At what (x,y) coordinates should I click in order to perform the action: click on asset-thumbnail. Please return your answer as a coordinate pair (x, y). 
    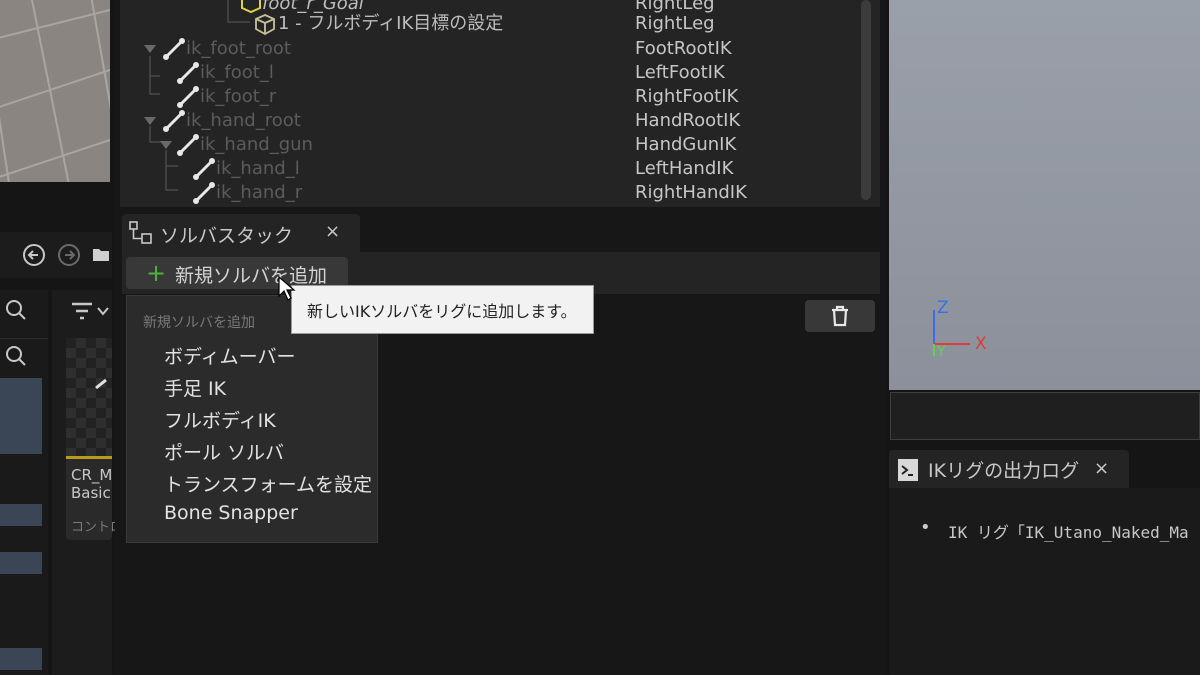
    Looking at the image, I should click on (89, 397).